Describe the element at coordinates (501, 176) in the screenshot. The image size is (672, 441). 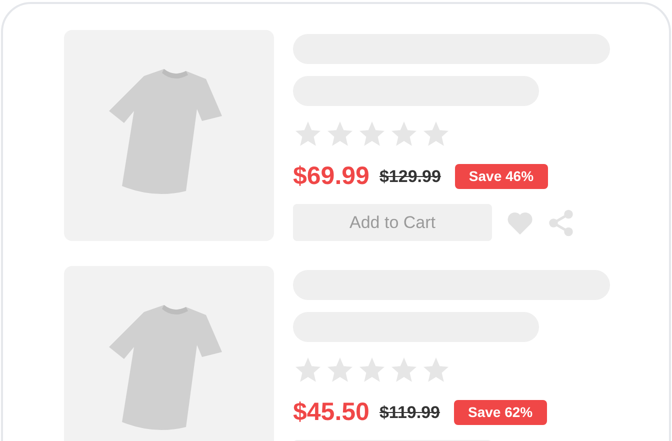
I see `discount-badge: Save 46%` at that location.